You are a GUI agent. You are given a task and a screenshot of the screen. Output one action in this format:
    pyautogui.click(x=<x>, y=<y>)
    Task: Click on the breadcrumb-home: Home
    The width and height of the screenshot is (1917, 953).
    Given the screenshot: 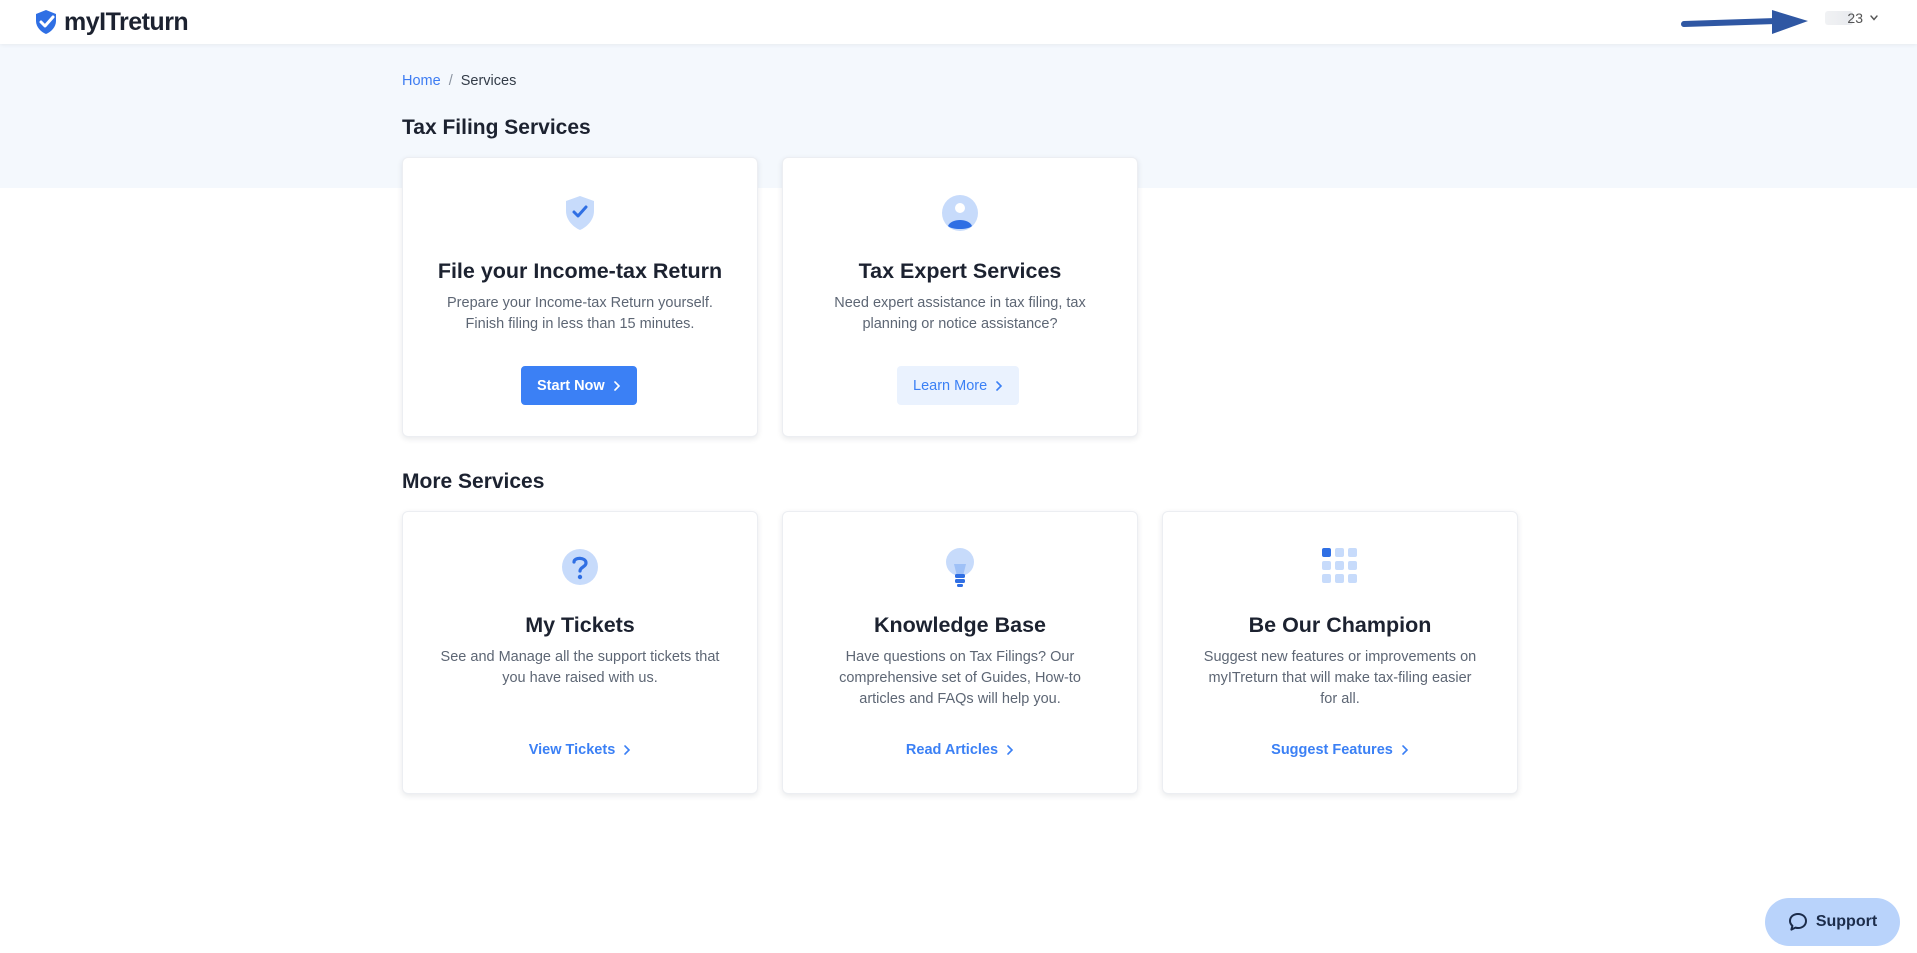 What is the action you would take?
    pyautogui.click(x=421, y=81)
    